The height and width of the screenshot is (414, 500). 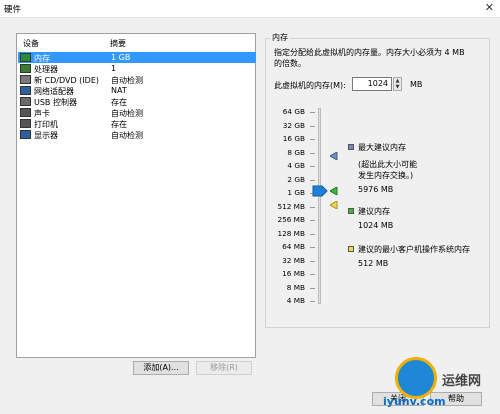 What do you see at coordinates (25, 112) in the screenshot?
I see `sound-card-icon` at bounding box center [25, 112].